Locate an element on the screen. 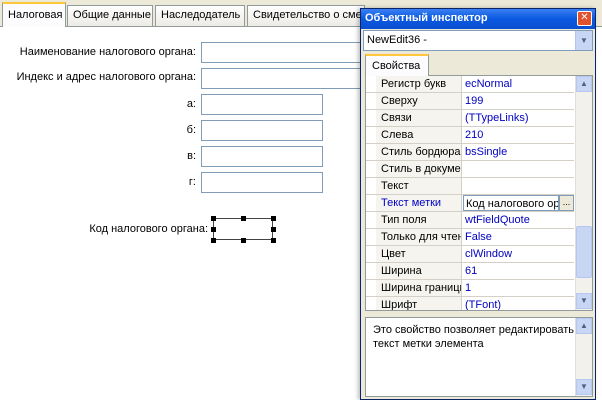 The width and height of the screenshot is (602, 400). property-value: 199 is located at coordinates (518, 101).